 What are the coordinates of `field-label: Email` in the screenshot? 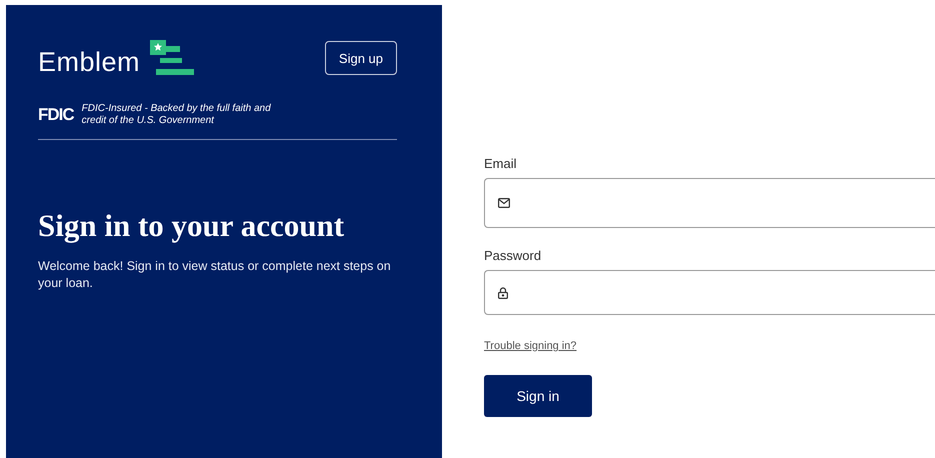 It's located at (501, 164).